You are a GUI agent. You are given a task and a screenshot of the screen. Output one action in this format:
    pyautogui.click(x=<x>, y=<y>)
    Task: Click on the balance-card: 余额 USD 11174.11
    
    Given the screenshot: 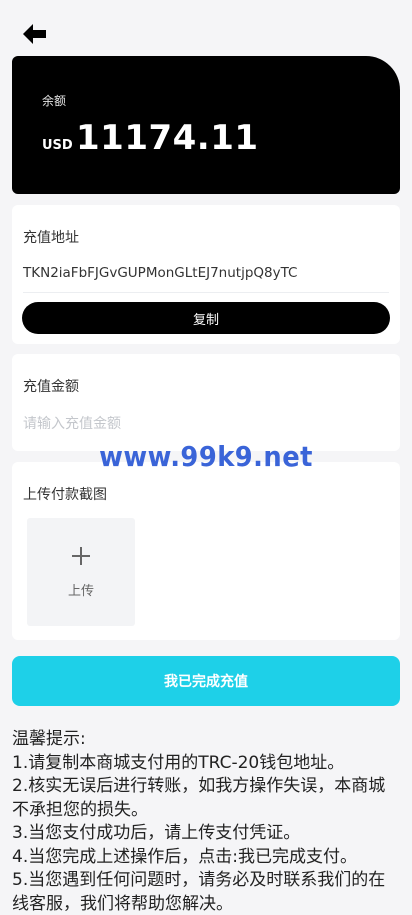 What is the action you would take?
    pyautogui.click(x=206, y=125)
    